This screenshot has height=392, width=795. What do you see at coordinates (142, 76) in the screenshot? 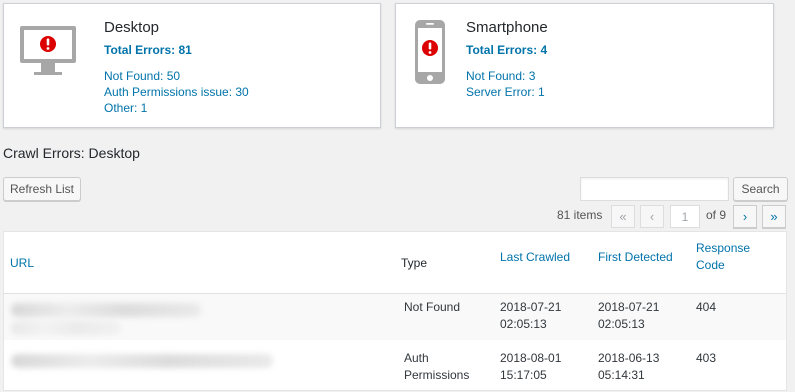
I see `error-line-not-found: Not Found: 50` at bounding box center [142, 76].